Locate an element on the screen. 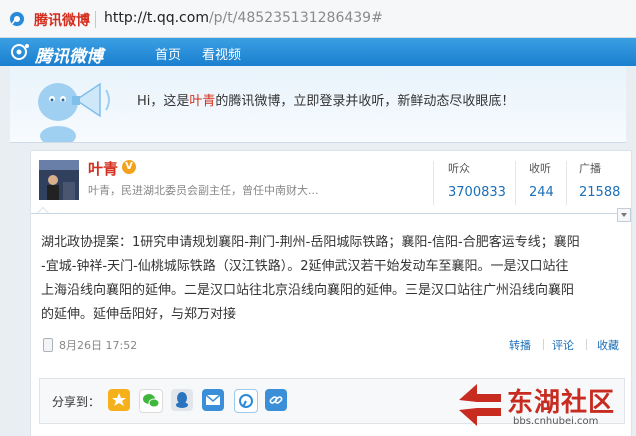 The height and width of the screenshot is (436, 636). site-favicon-icon is located at coordinates (17, 19).